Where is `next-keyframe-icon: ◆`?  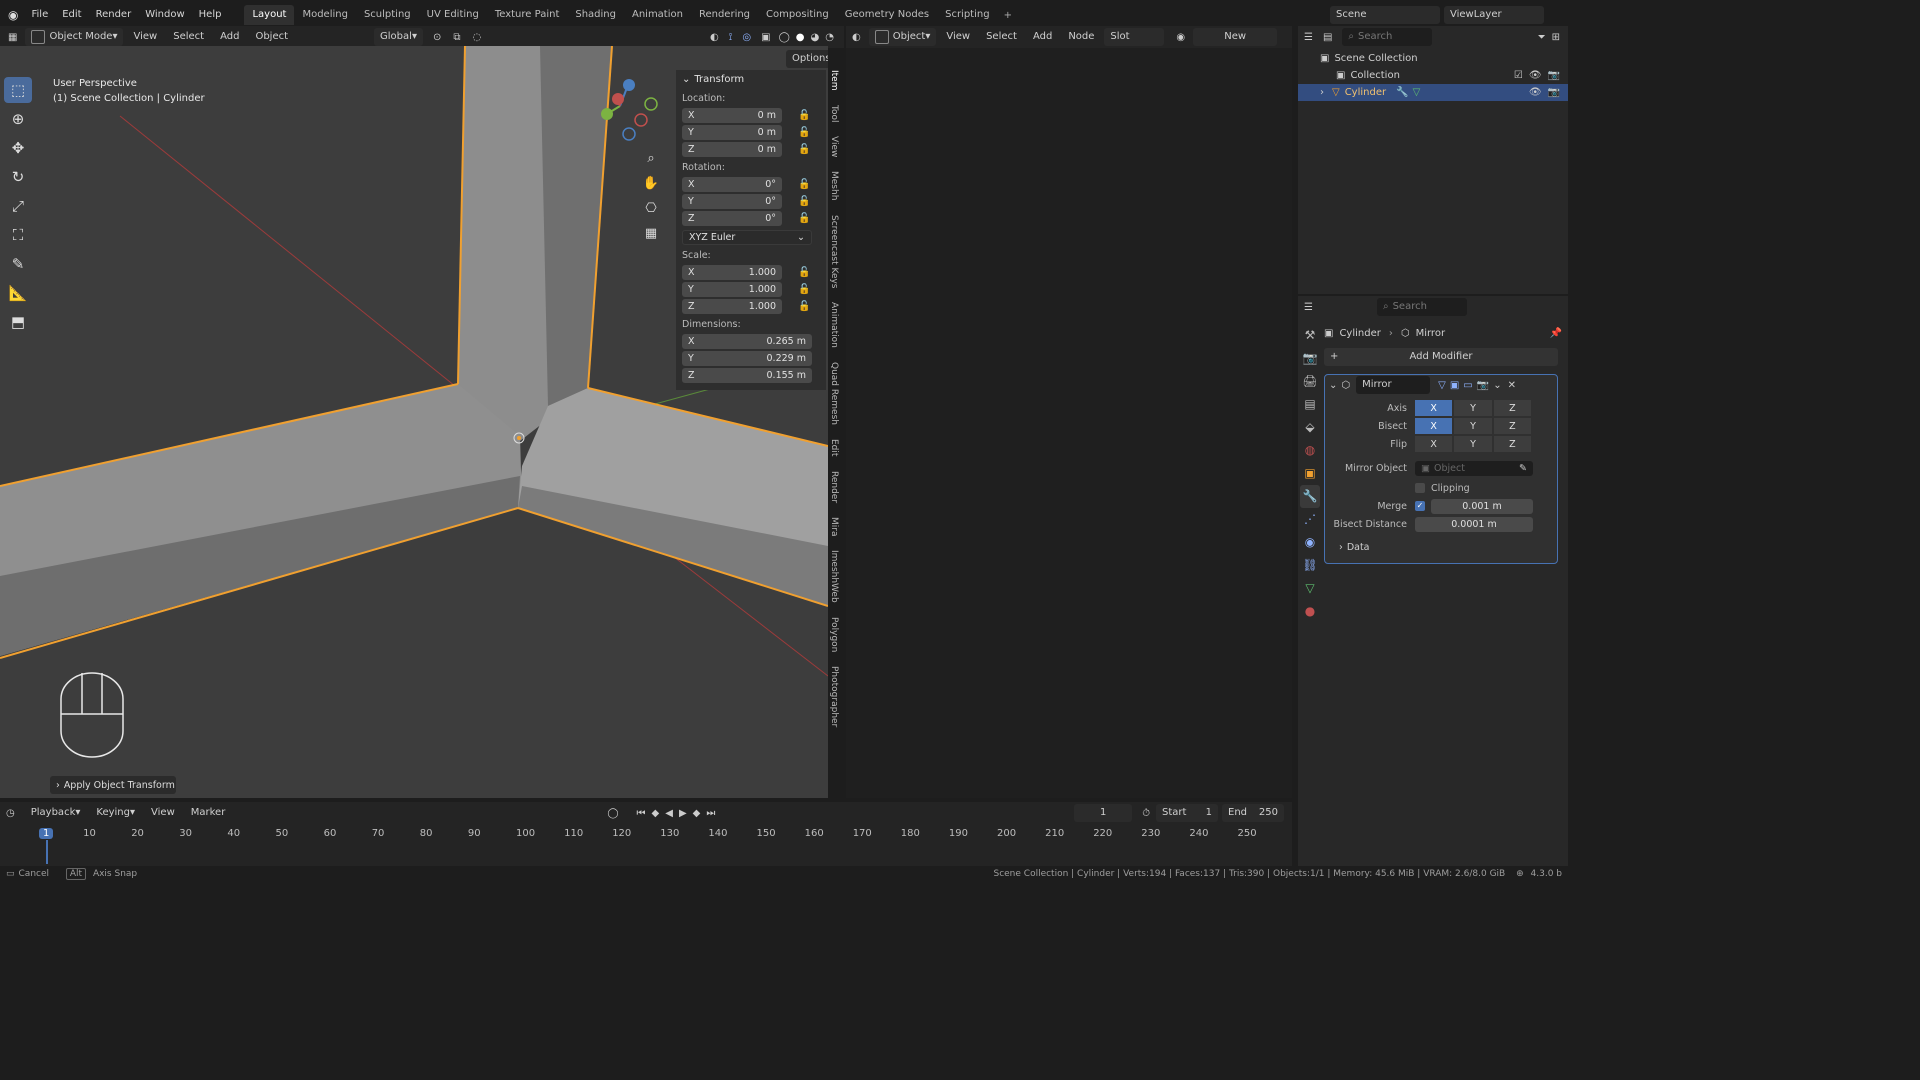
next-keyframe-icon: ◆ is located at coordinates (697, 813).